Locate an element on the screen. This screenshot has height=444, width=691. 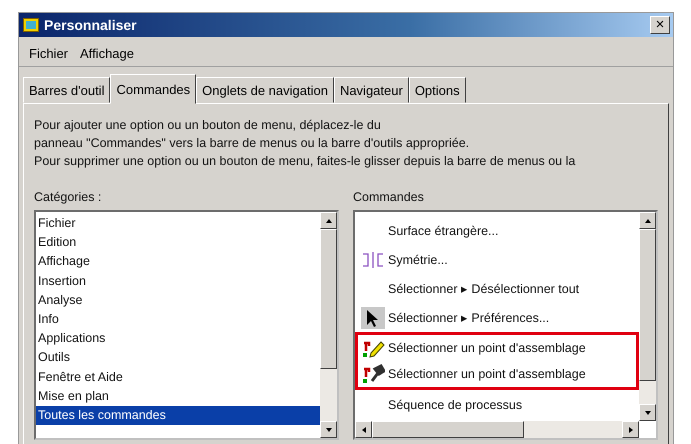
category-item: Edition is located at coordinates (178, 242).